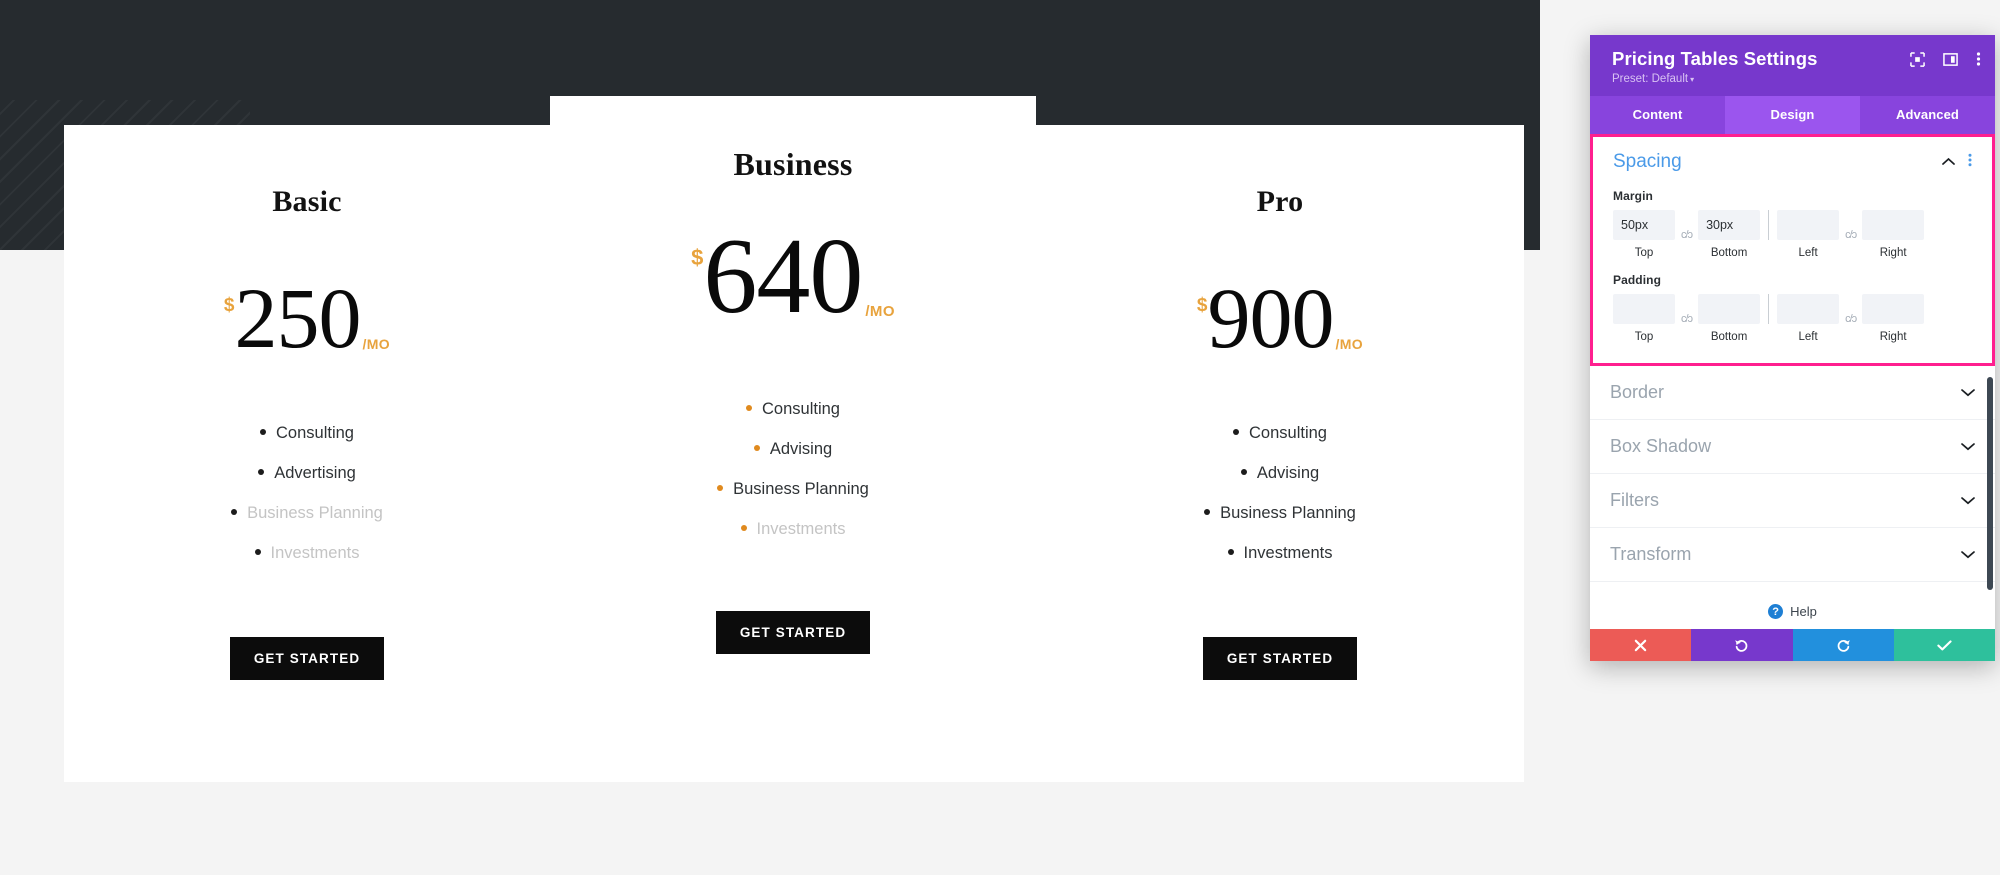  Describe the element at coordinates (1792, 610) in the screenshot. I see `help-row: ? Help` at that location.